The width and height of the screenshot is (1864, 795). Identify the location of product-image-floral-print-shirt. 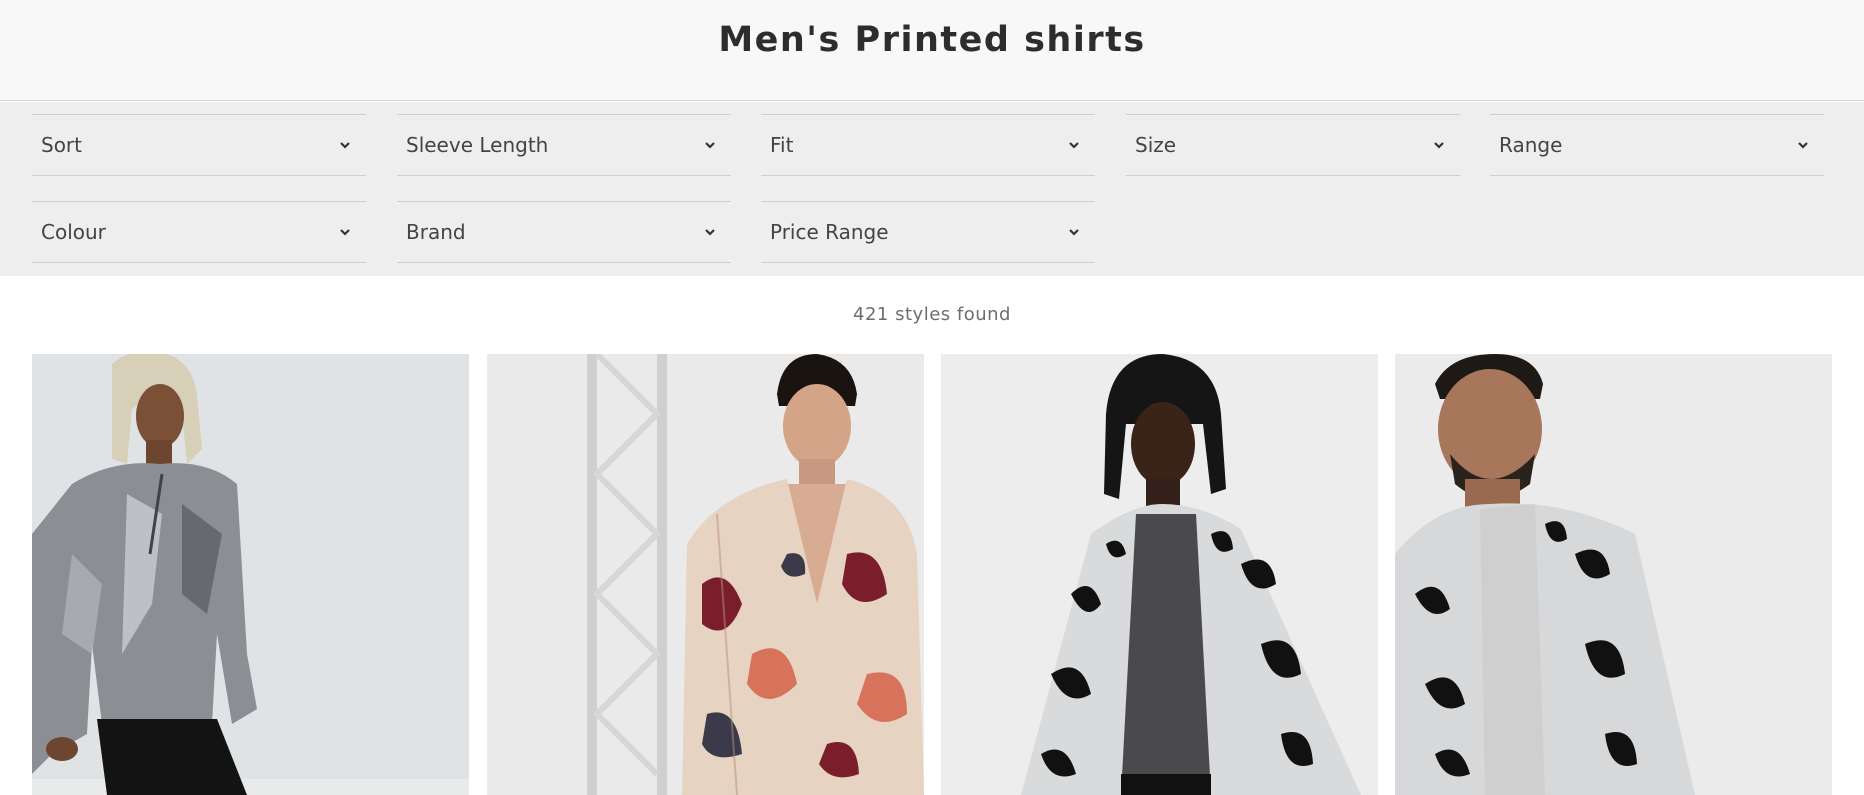
(1159, 574).